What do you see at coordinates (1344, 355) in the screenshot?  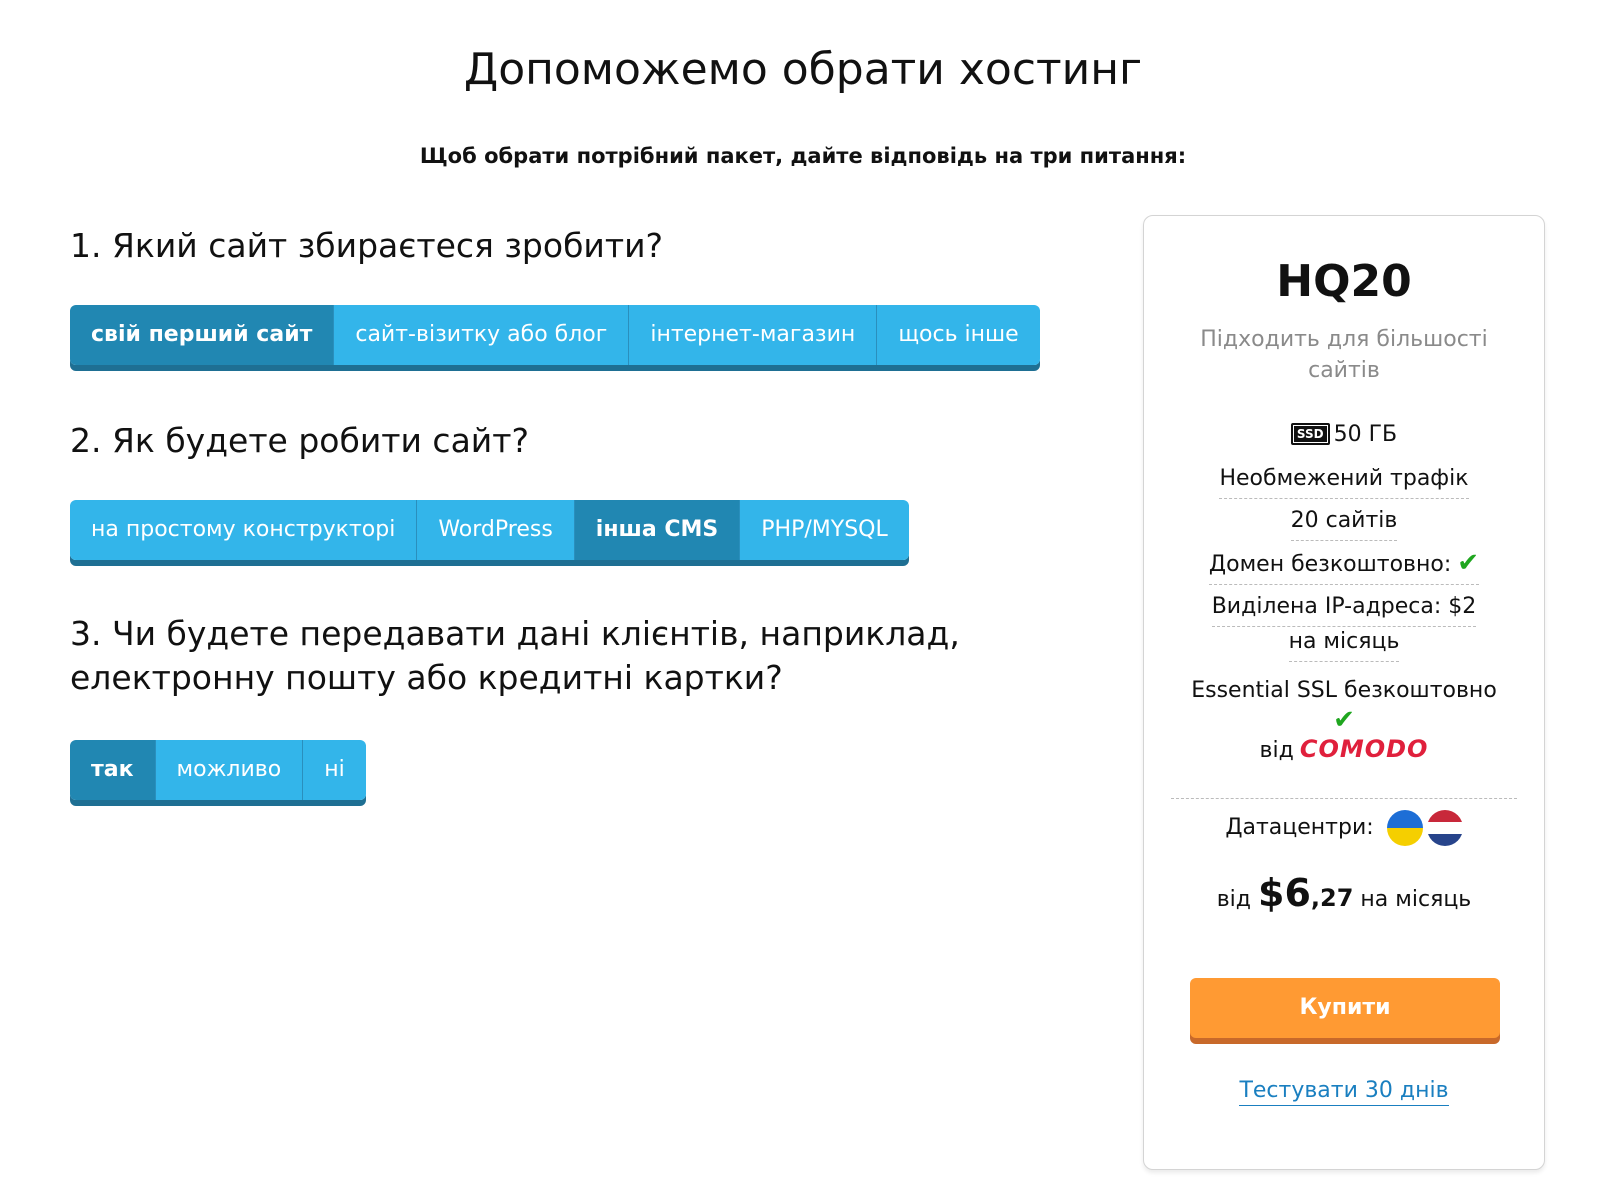 I see `plan-description: Підходить для більшості сайтів` at bounding box center [1344, 355].